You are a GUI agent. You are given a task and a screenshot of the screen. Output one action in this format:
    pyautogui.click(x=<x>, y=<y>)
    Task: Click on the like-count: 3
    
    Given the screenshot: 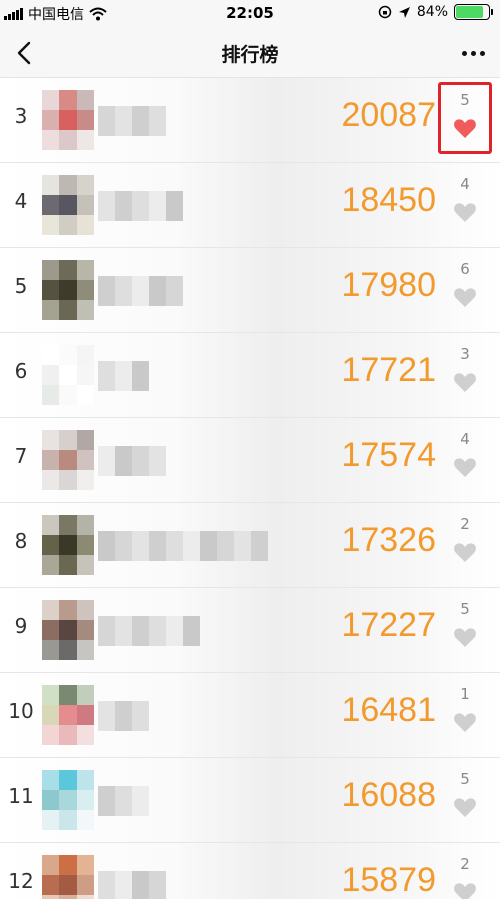 What is the action you would take?
    pyautogui.click(x=465, y=354)
    